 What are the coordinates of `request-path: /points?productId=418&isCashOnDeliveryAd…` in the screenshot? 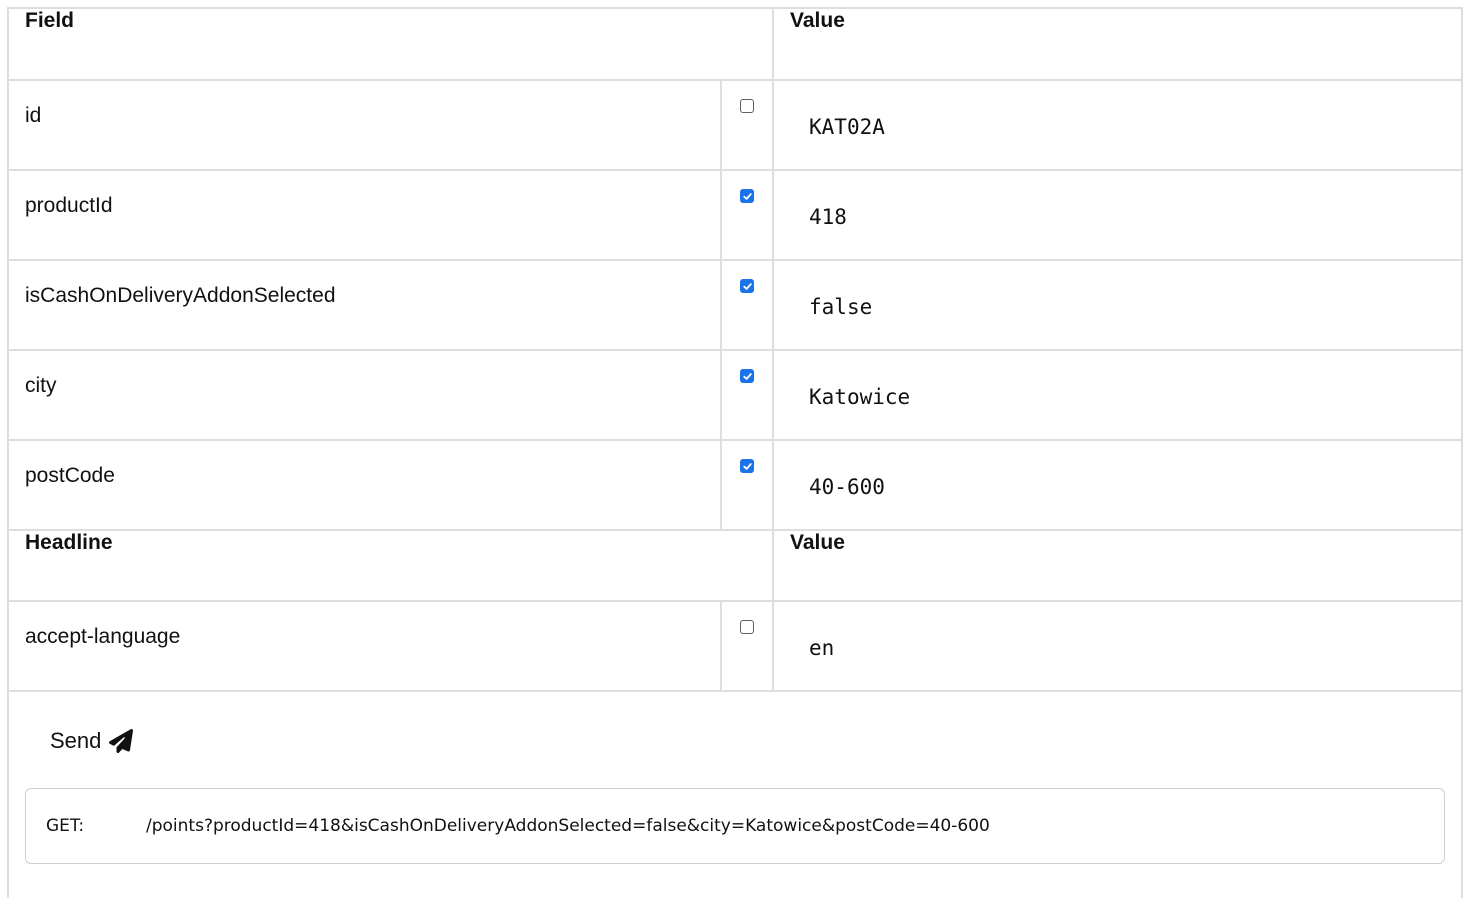 It's located at (568, 826).